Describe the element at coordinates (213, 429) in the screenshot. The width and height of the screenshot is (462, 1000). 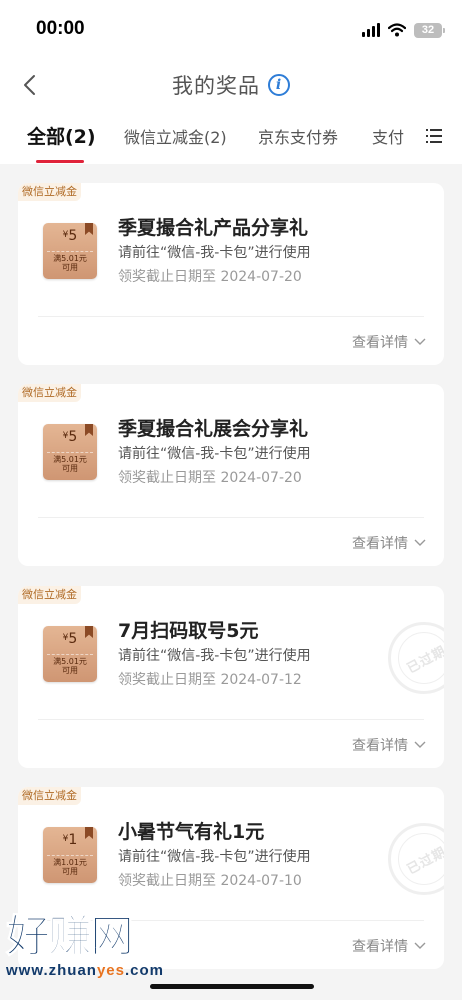
I see `prize-title: 季夏撮合礼展会分享礼` at that location.